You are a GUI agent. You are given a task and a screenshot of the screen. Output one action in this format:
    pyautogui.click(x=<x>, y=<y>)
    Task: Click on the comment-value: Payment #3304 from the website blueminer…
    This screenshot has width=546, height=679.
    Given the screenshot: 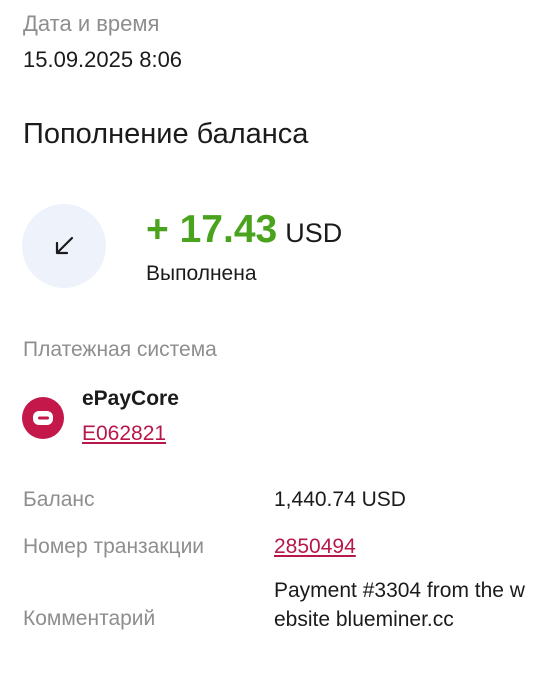 What is the action you would take?
    pyautogui.click(x=399, y=605)
    